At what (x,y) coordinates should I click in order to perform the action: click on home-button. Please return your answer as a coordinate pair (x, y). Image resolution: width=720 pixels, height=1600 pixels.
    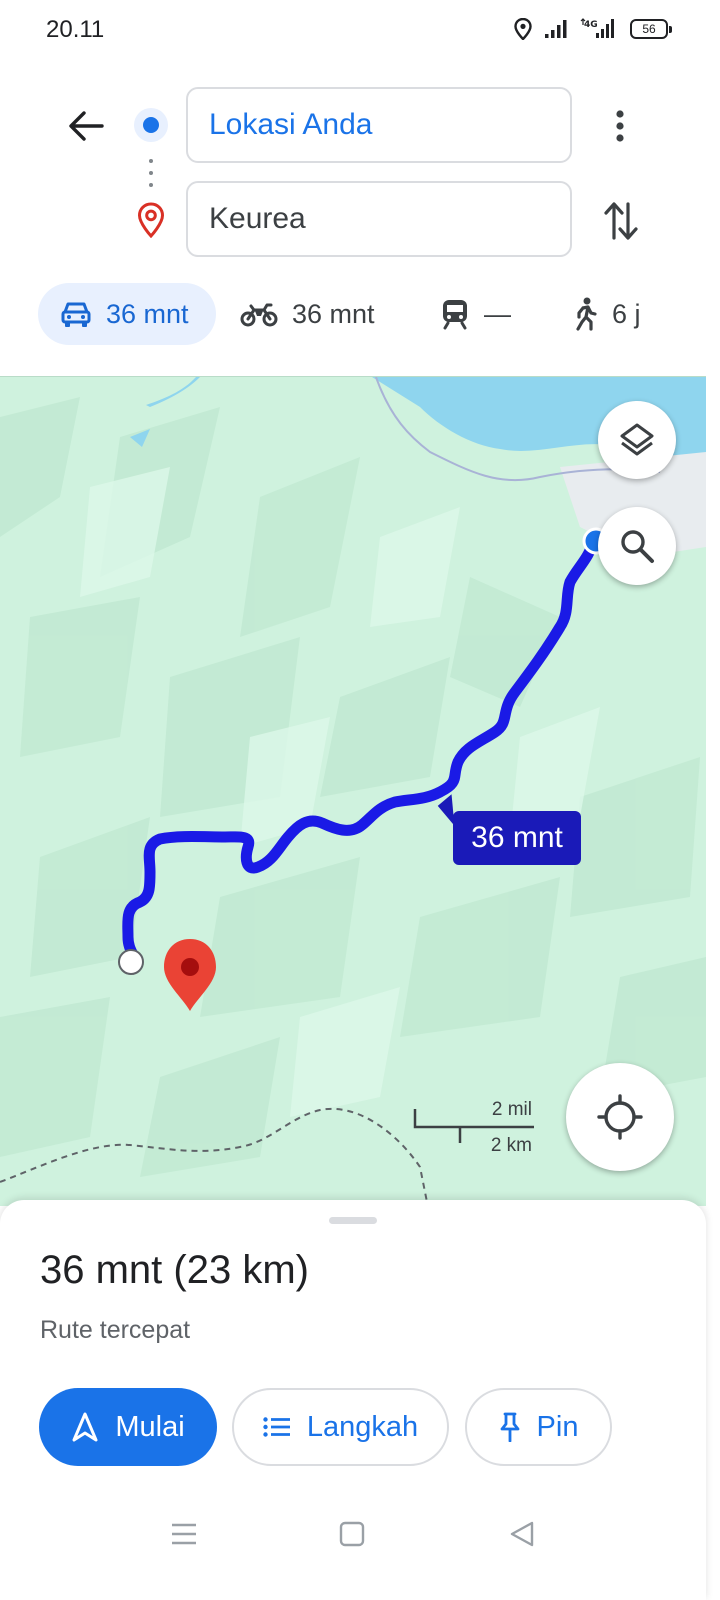
    Looking at the image, I should click on (352, 1534).